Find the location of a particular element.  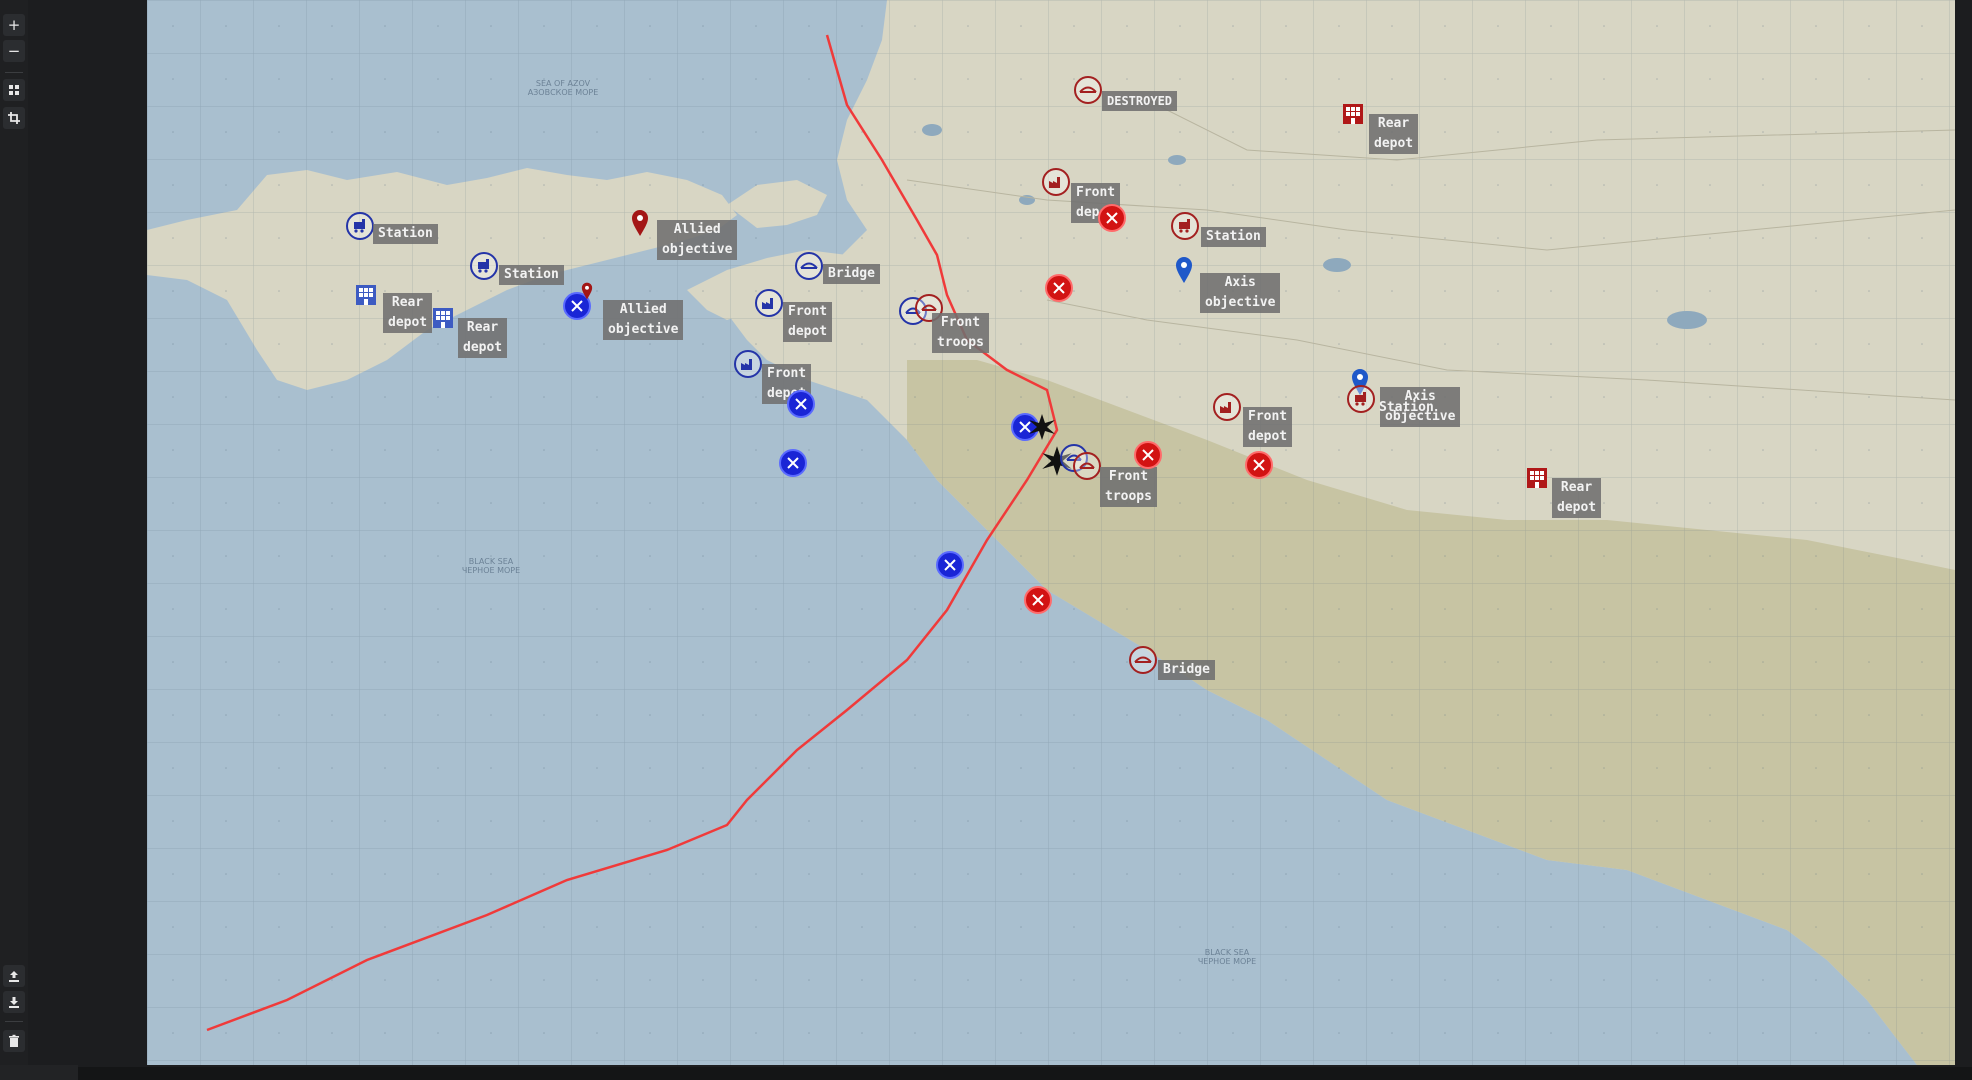

crop-icon is located at coordinates (14, 118).